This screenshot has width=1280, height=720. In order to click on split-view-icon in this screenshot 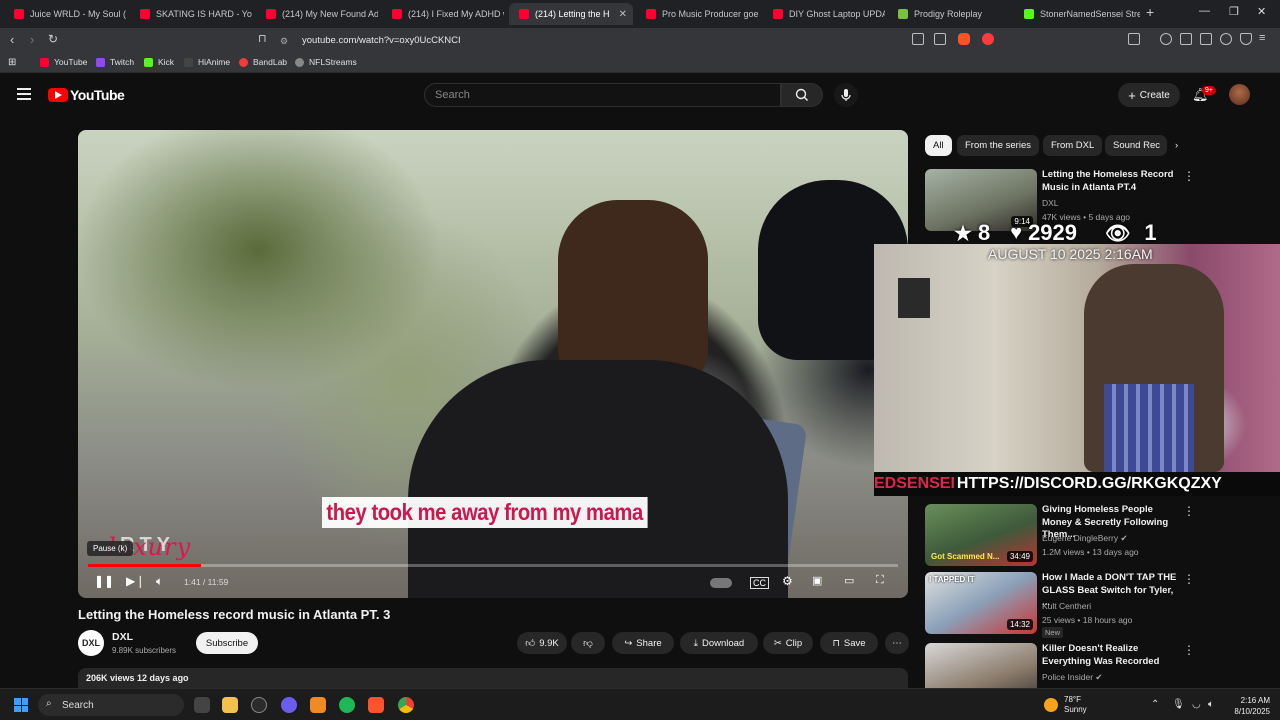, I will do `click(1186, 39)`.